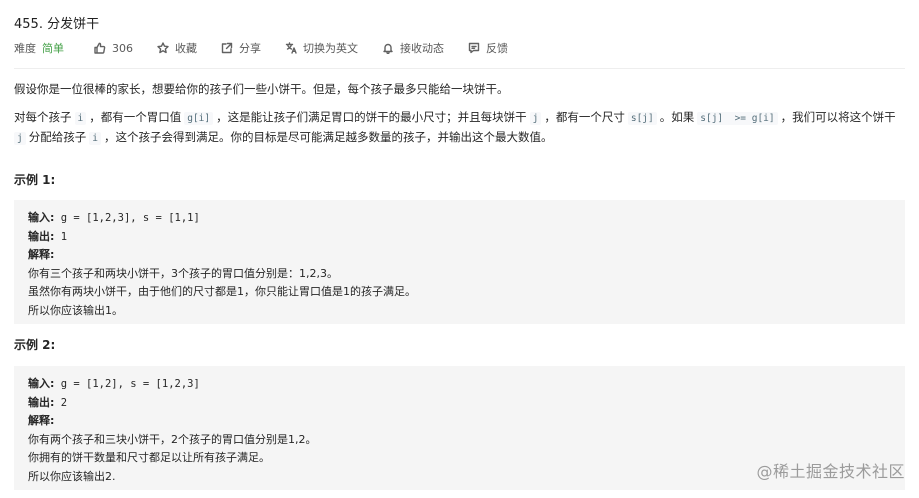 This screenshot has width=919, height=498. I want to click on difficulty-label: 难度, so click(25, 48).